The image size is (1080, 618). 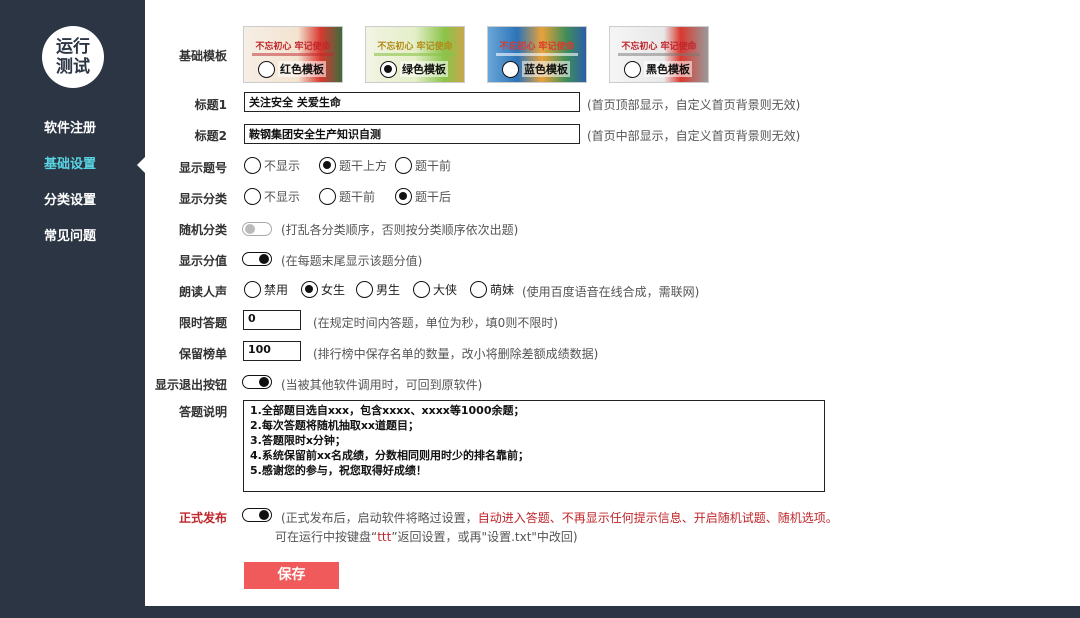 I want to click on save-button: 保存, so click(x=291, y=575).